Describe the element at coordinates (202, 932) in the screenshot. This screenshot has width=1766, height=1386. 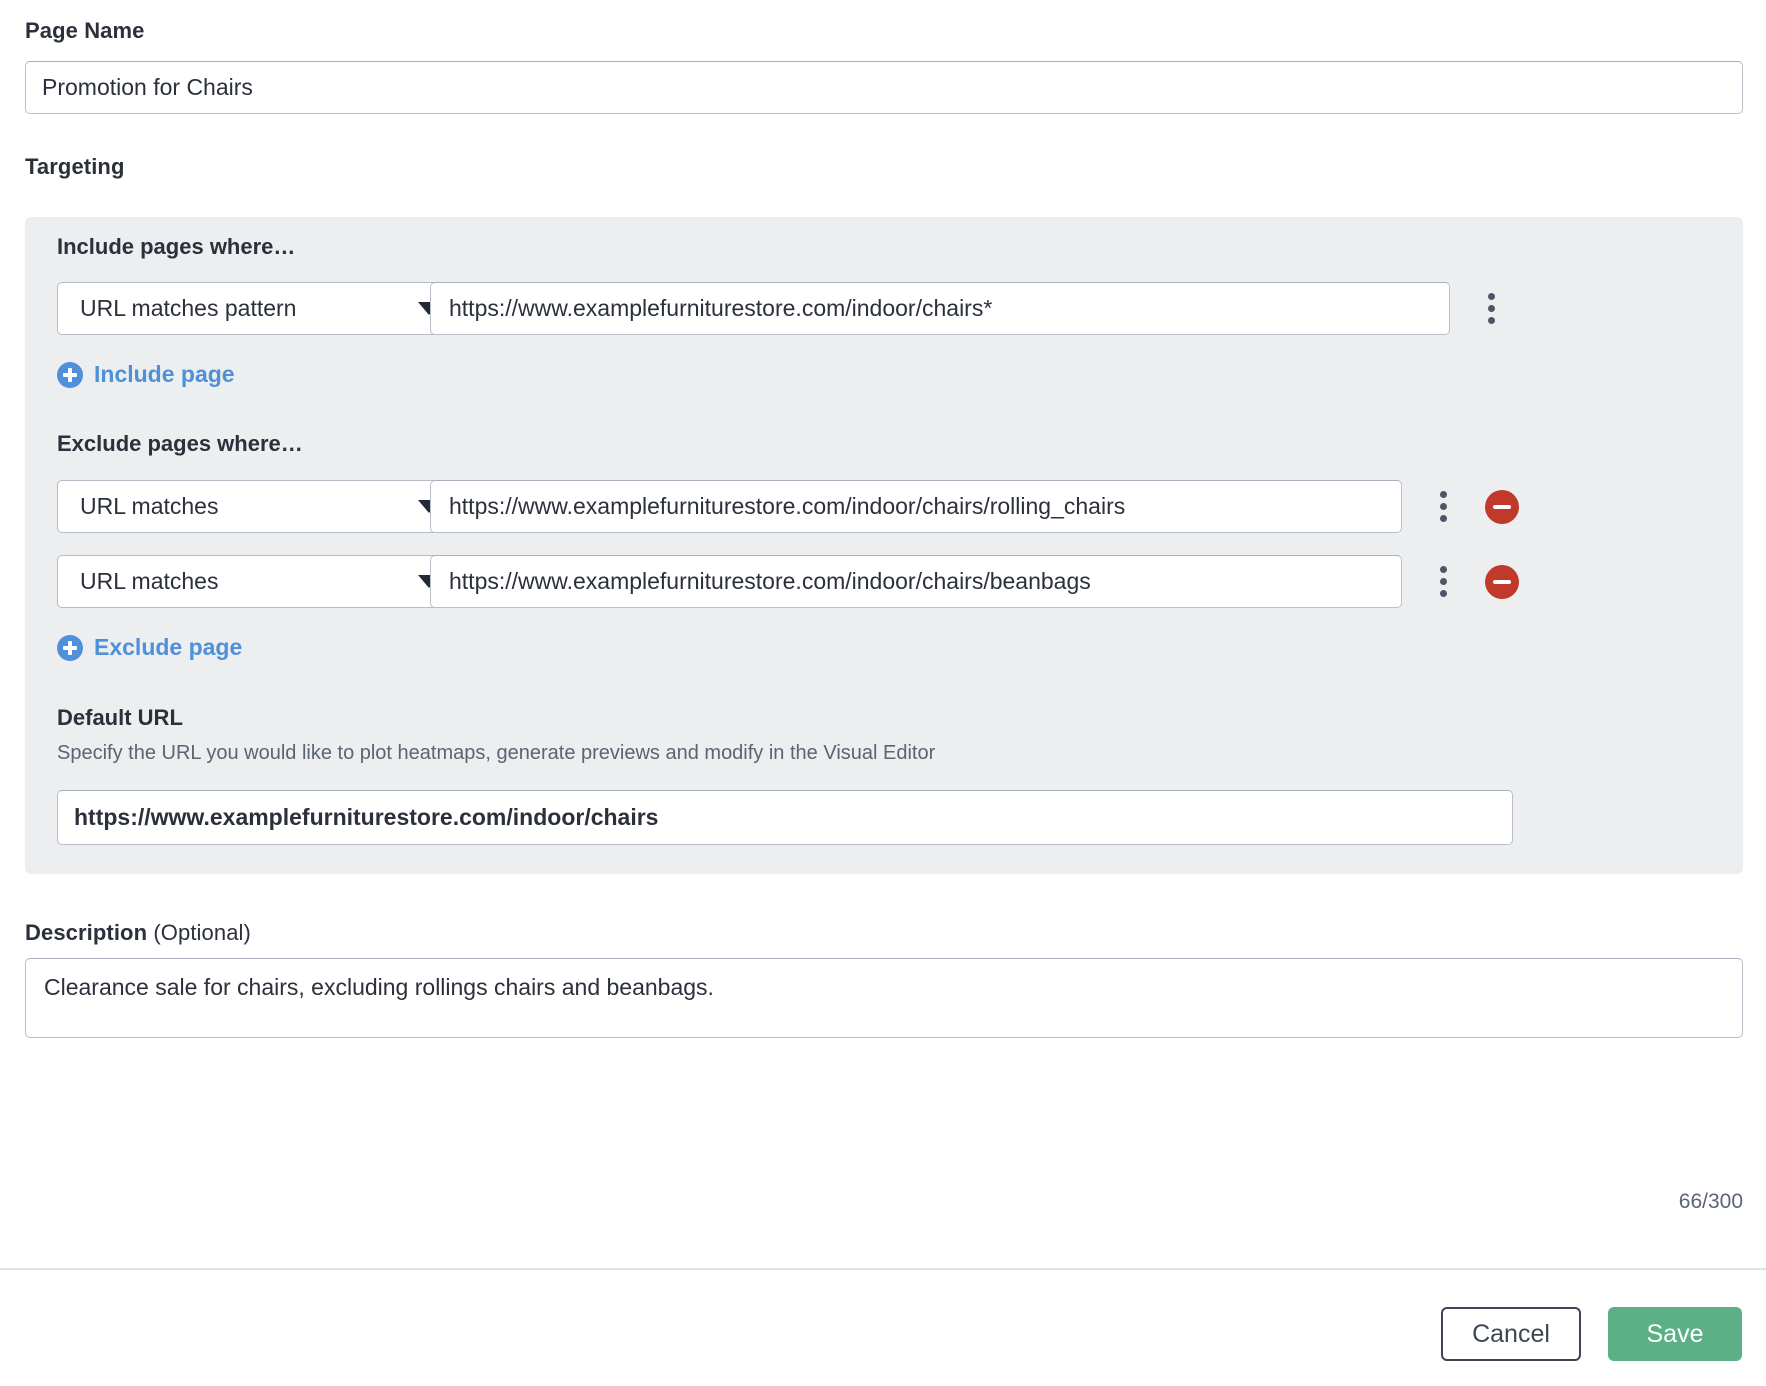
I see `description-optional-text: (Optional)` at that location.